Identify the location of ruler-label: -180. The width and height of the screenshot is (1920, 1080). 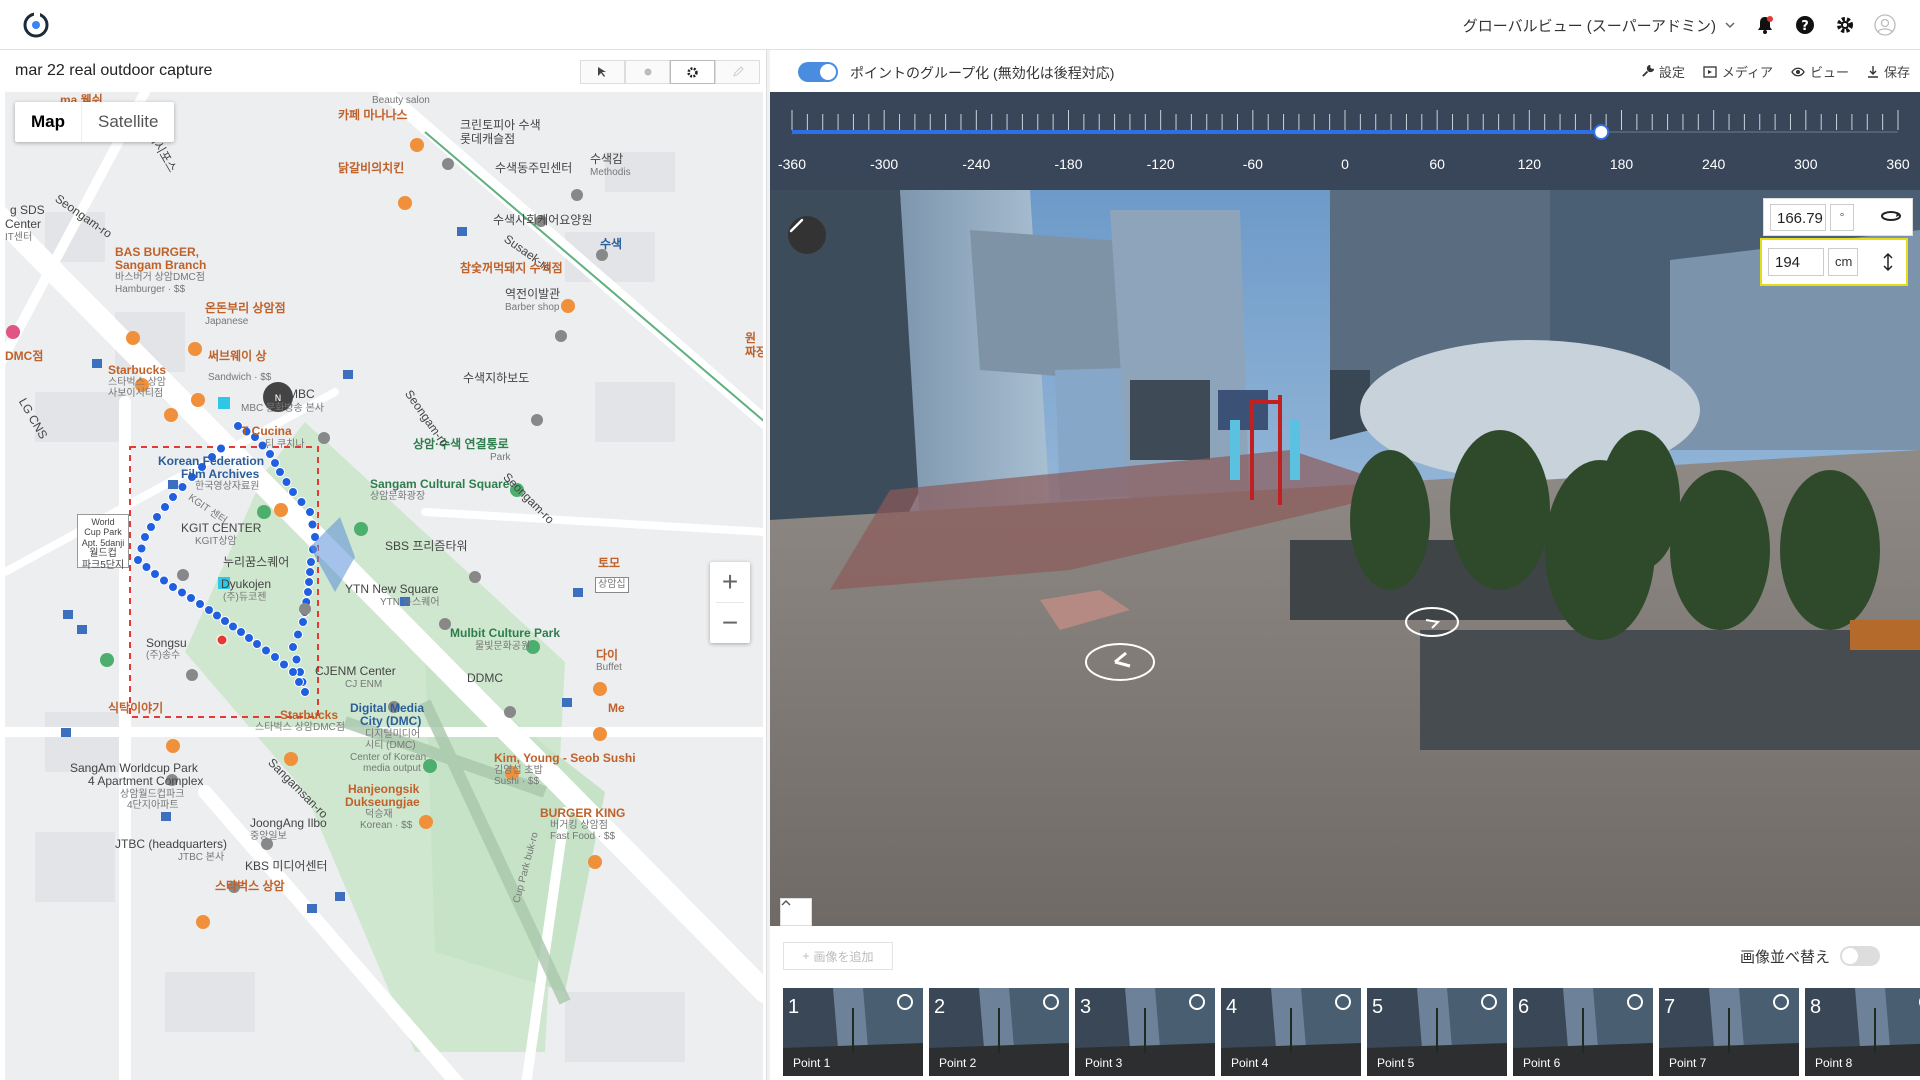
(1068, 164).